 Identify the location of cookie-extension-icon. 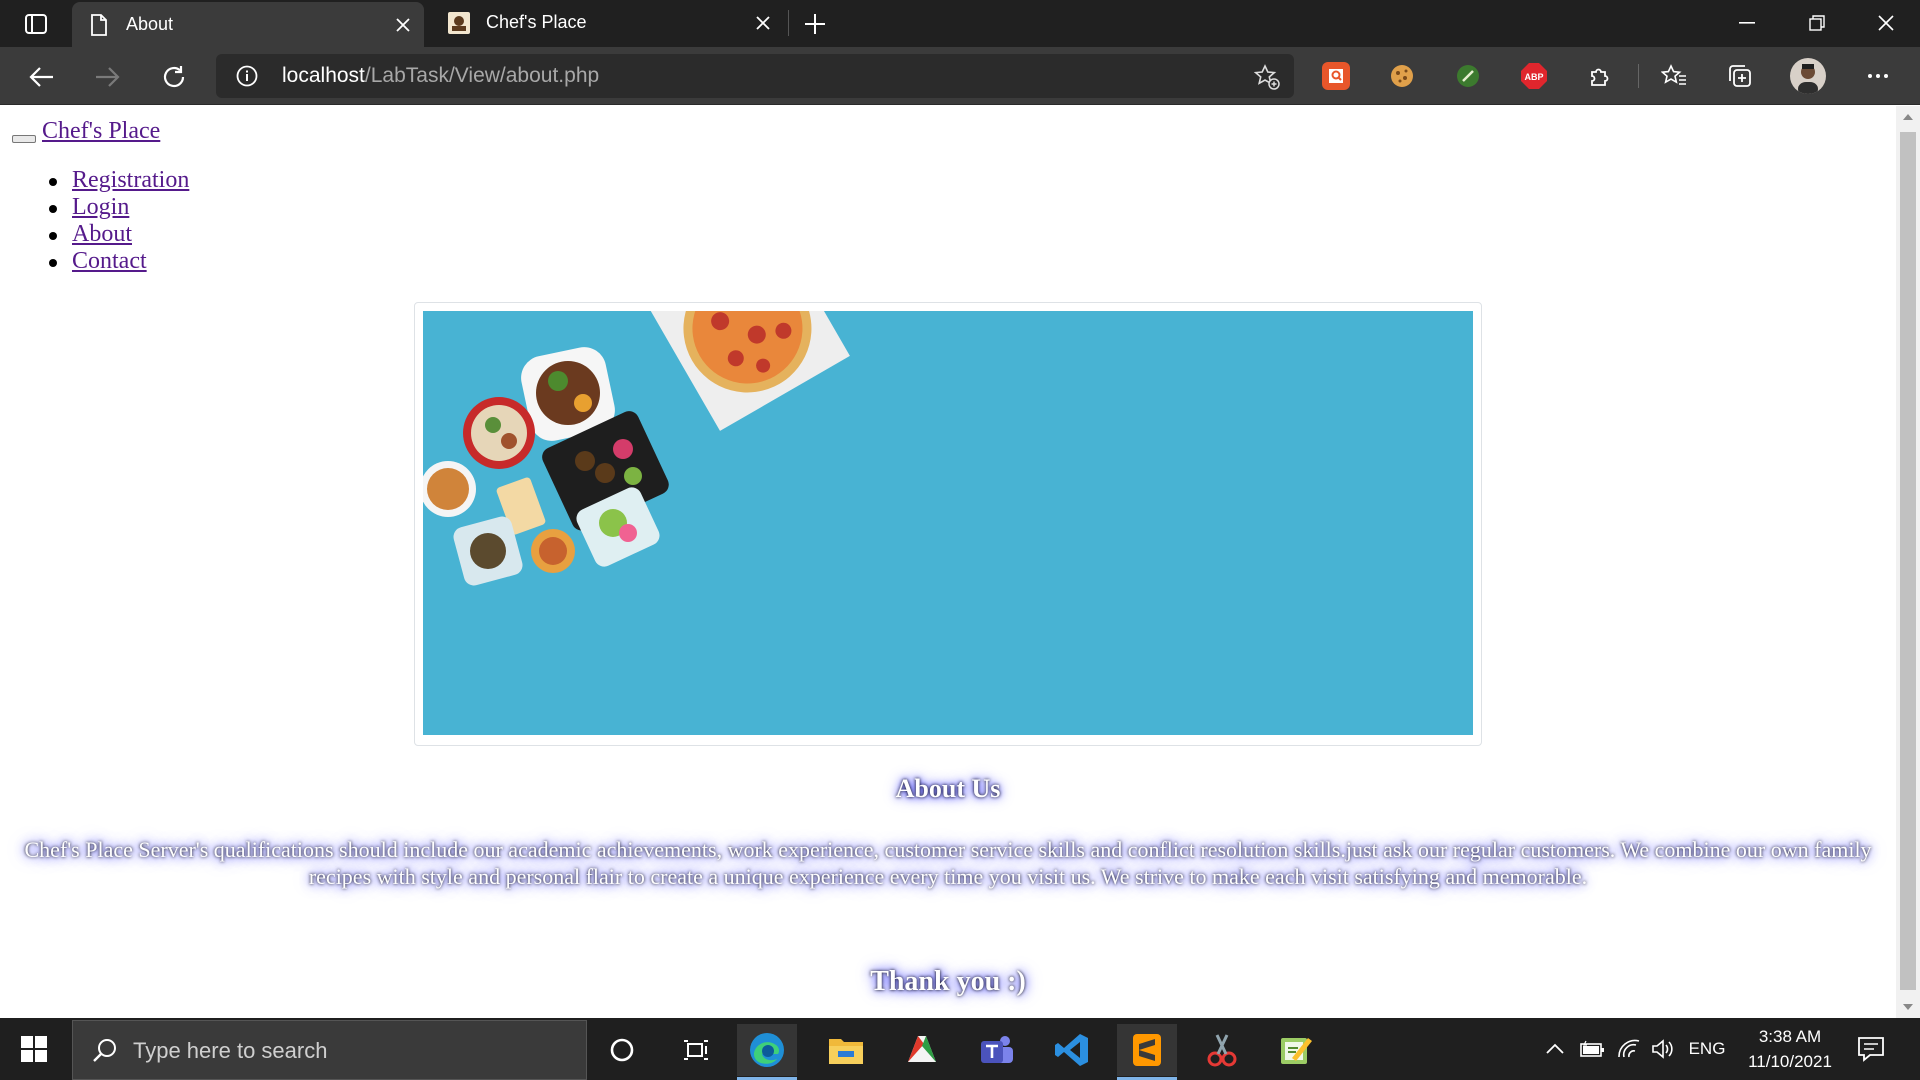
(1402, 76).